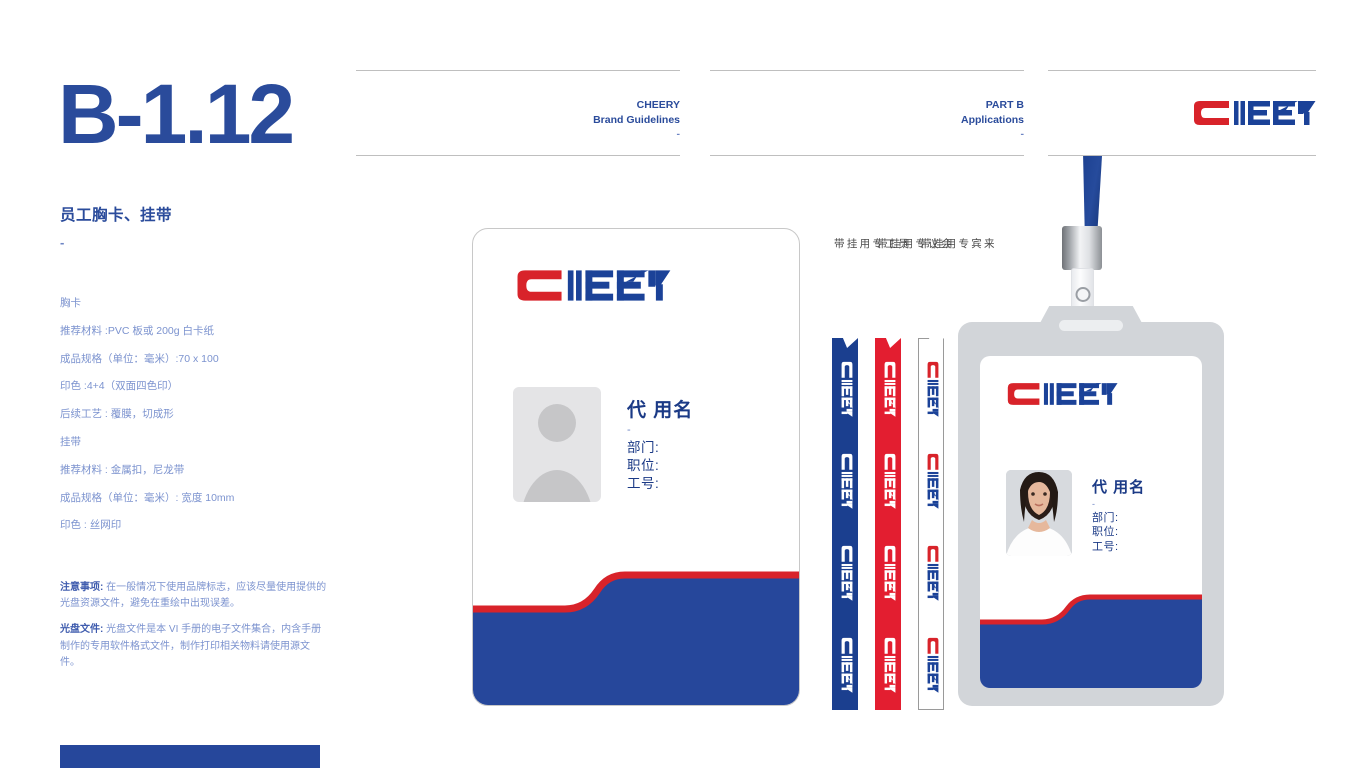 The width and height of the screenshot is (1366, 768). I want to click on lanyard-strap-meeting, so click(888, 524).